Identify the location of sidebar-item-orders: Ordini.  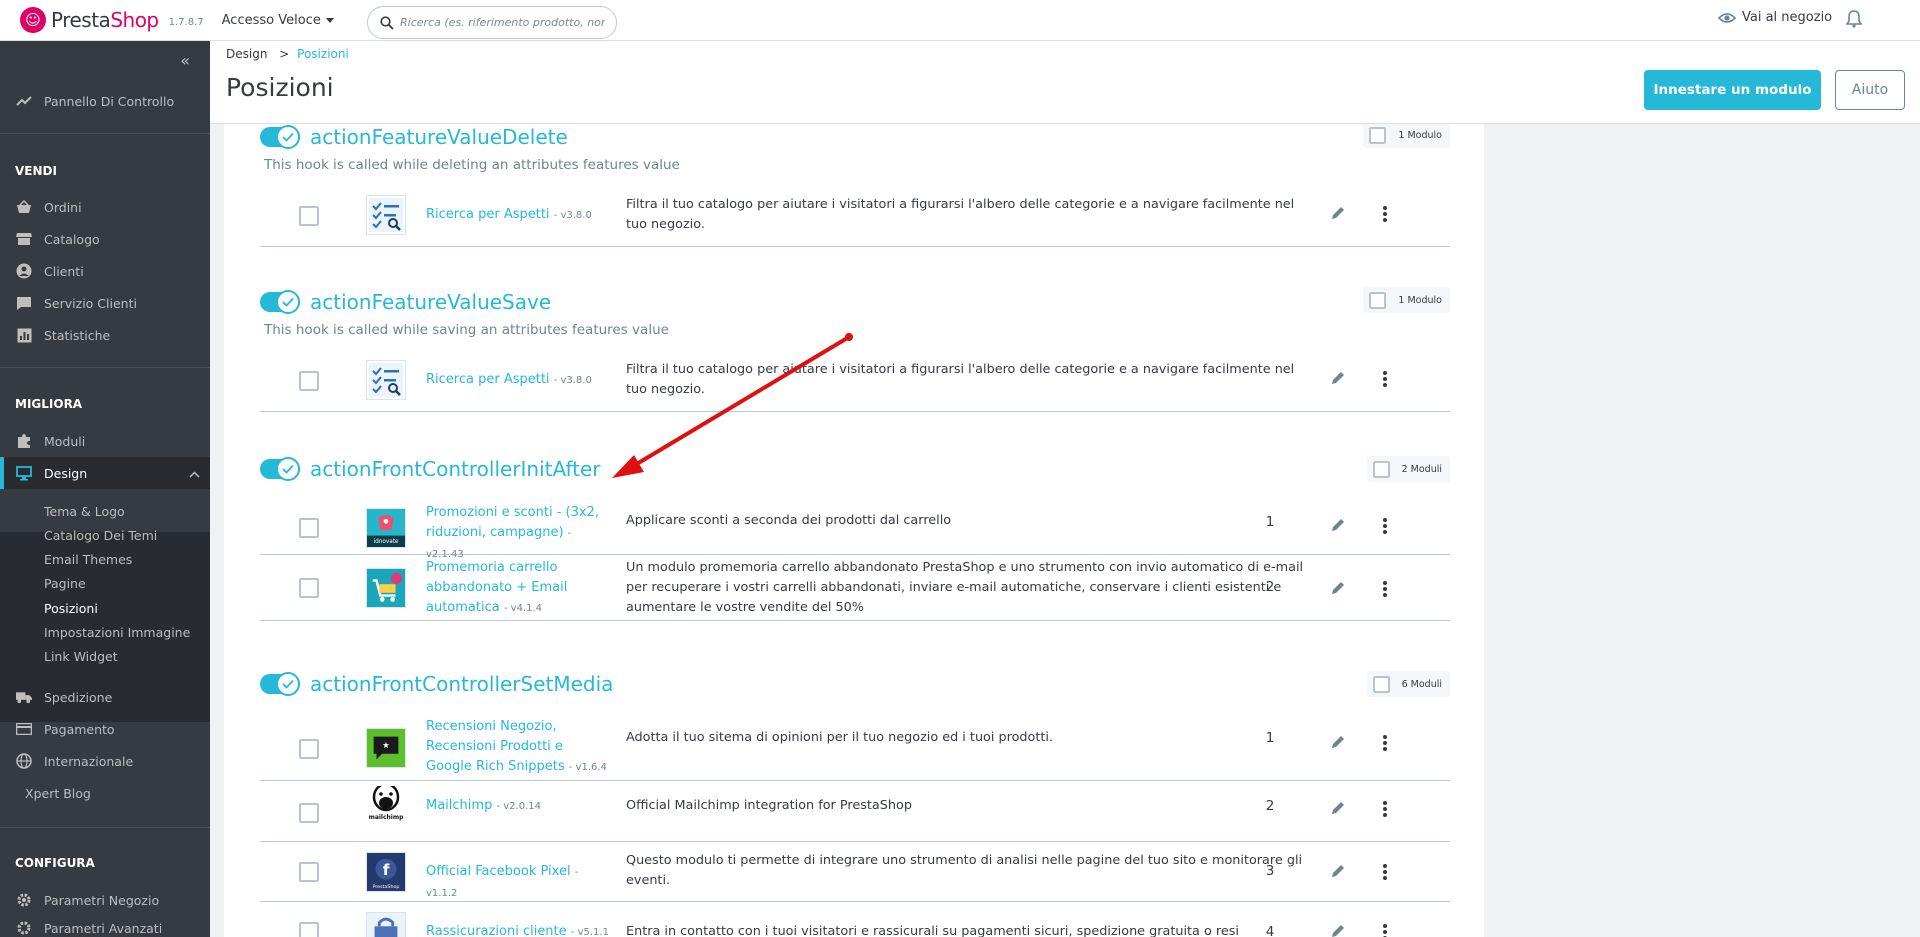
(105, 207).